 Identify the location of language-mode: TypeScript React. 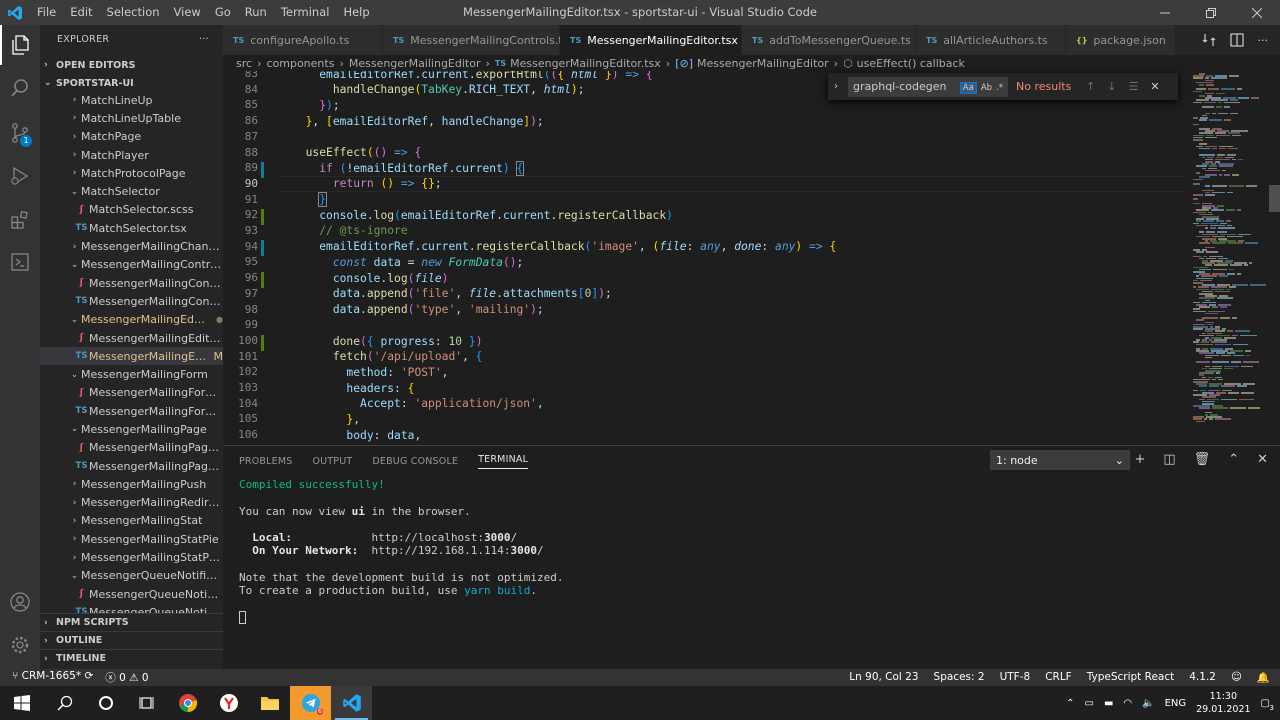
(1131, 677).